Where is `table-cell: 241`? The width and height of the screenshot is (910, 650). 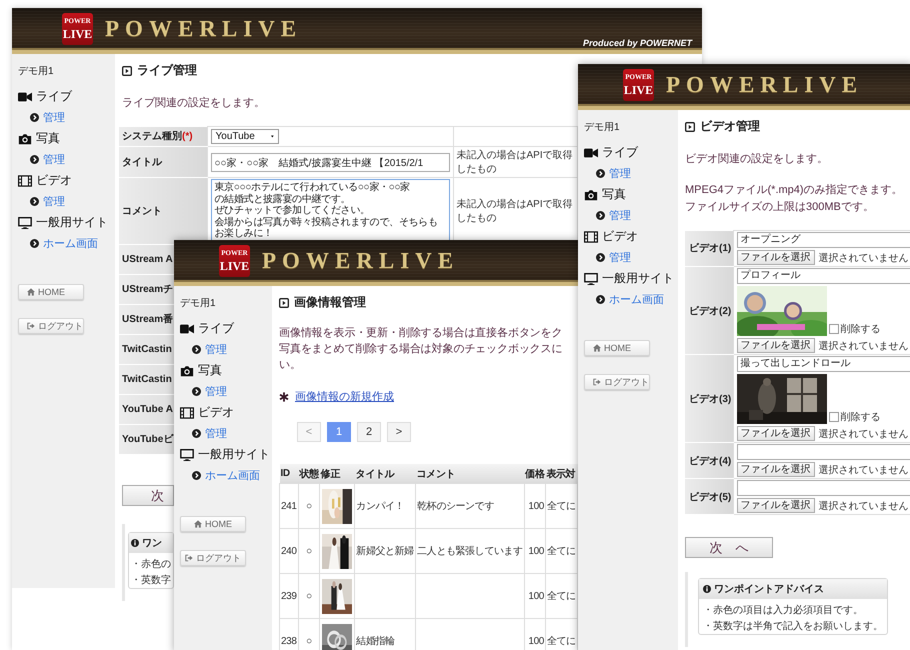
table-cell: 241 is located at coordinates (289, 506).